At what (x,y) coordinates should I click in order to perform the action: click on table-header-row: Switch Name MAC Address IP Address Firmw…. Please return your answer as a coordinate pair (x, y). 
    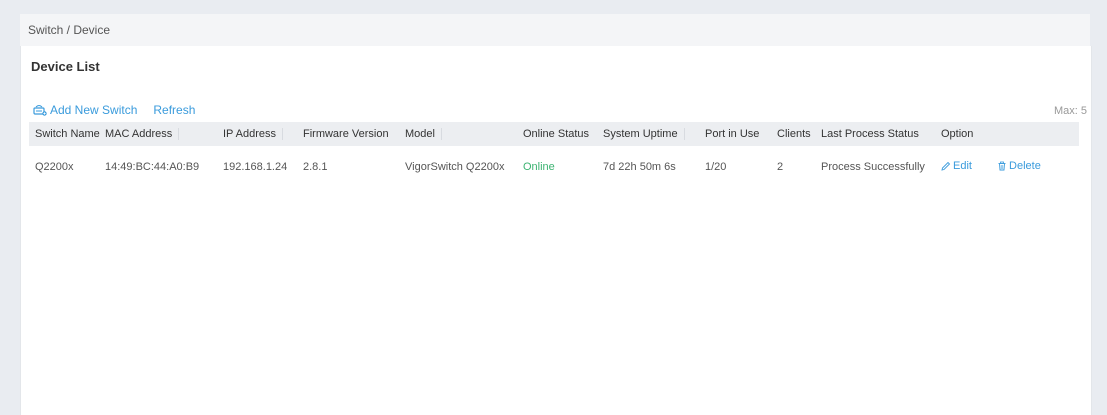
    Looking at the image, I should click on (554, 134).